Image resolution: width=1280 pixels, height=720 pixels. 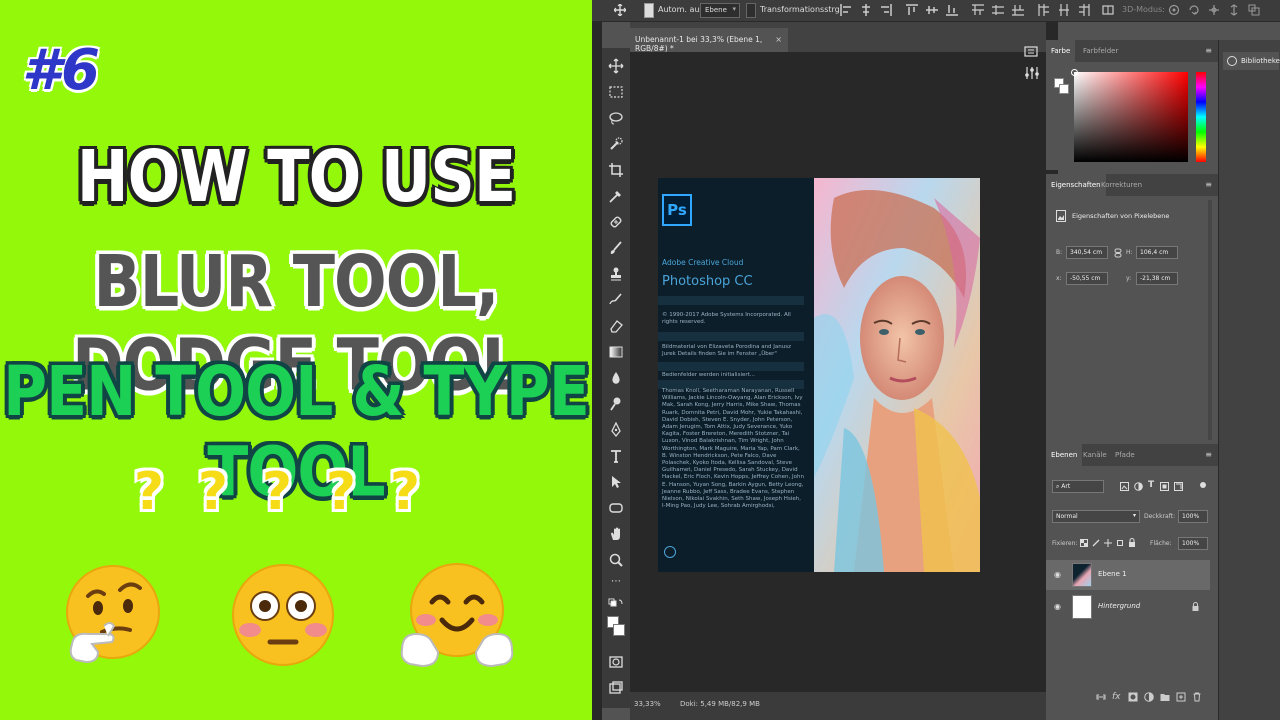 I want to click on chevron-right-icon: ›, so click(x=751, y=704).